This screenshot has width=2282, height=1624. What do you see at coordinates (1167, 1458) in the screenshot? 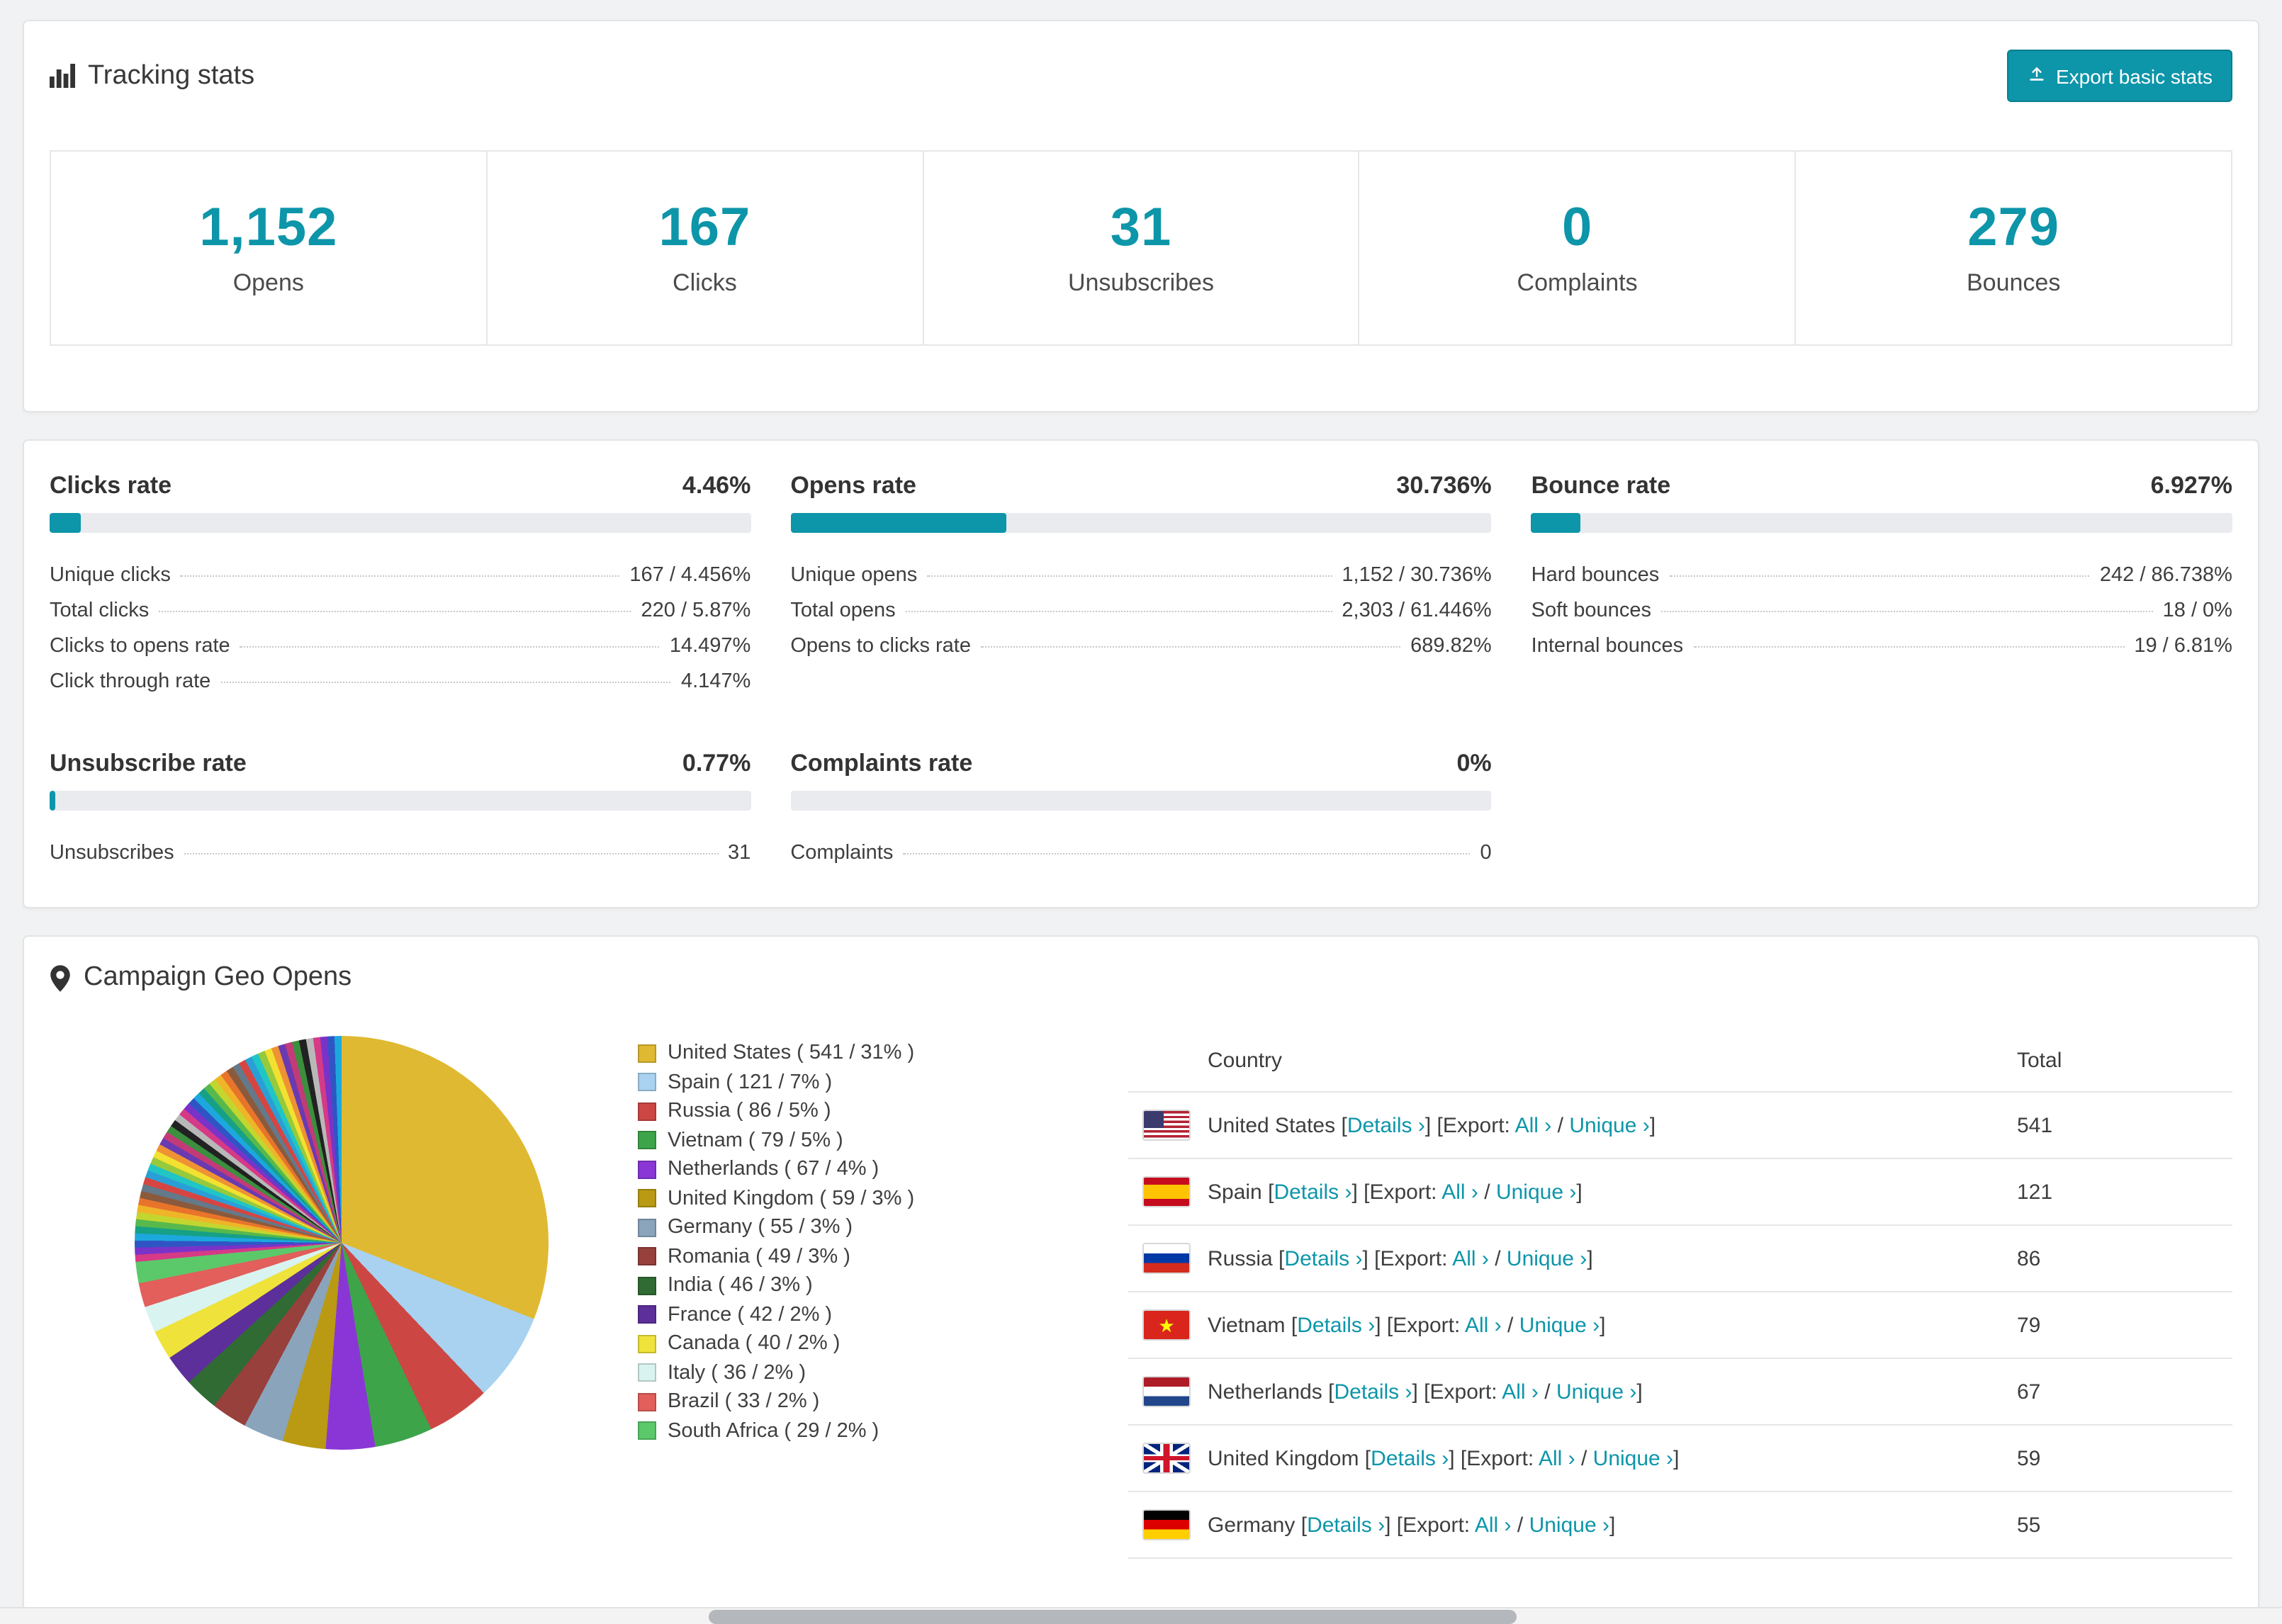
I see `uk-flag-icon` at bounding box center [1167, 1458].